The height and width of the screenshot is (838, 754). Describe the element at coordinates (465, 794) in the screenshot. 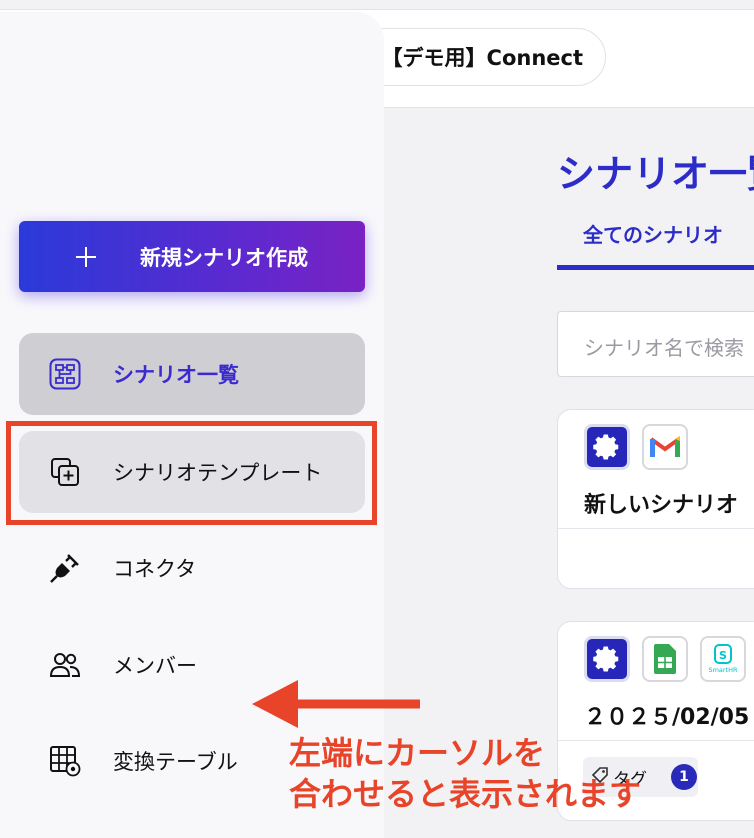

I see `annotation-line-2: 合わせると表示されます` at that location.